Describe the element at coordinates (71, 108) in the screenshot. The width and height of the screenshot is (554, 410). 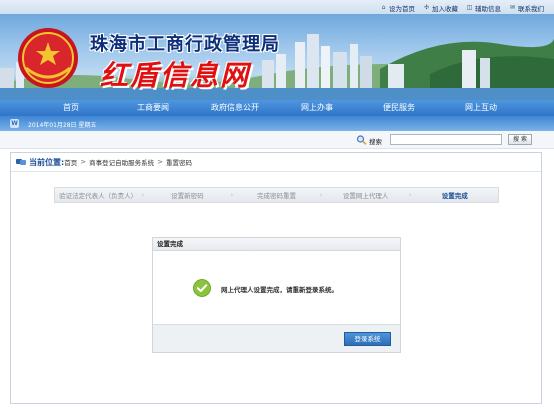
I see `nav-item-home: 首页` at that location.